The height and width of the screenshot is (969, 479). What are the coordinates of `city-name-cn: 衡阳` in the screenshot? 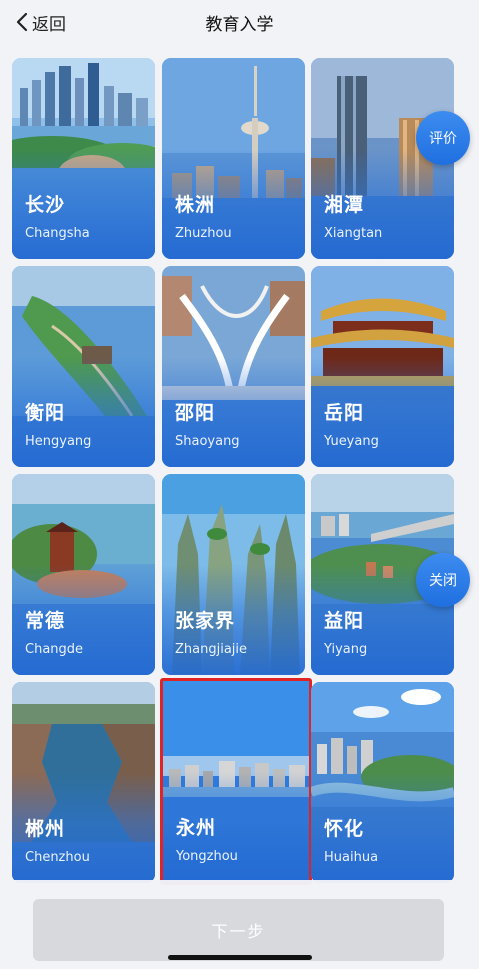 It's located at (45, 413).